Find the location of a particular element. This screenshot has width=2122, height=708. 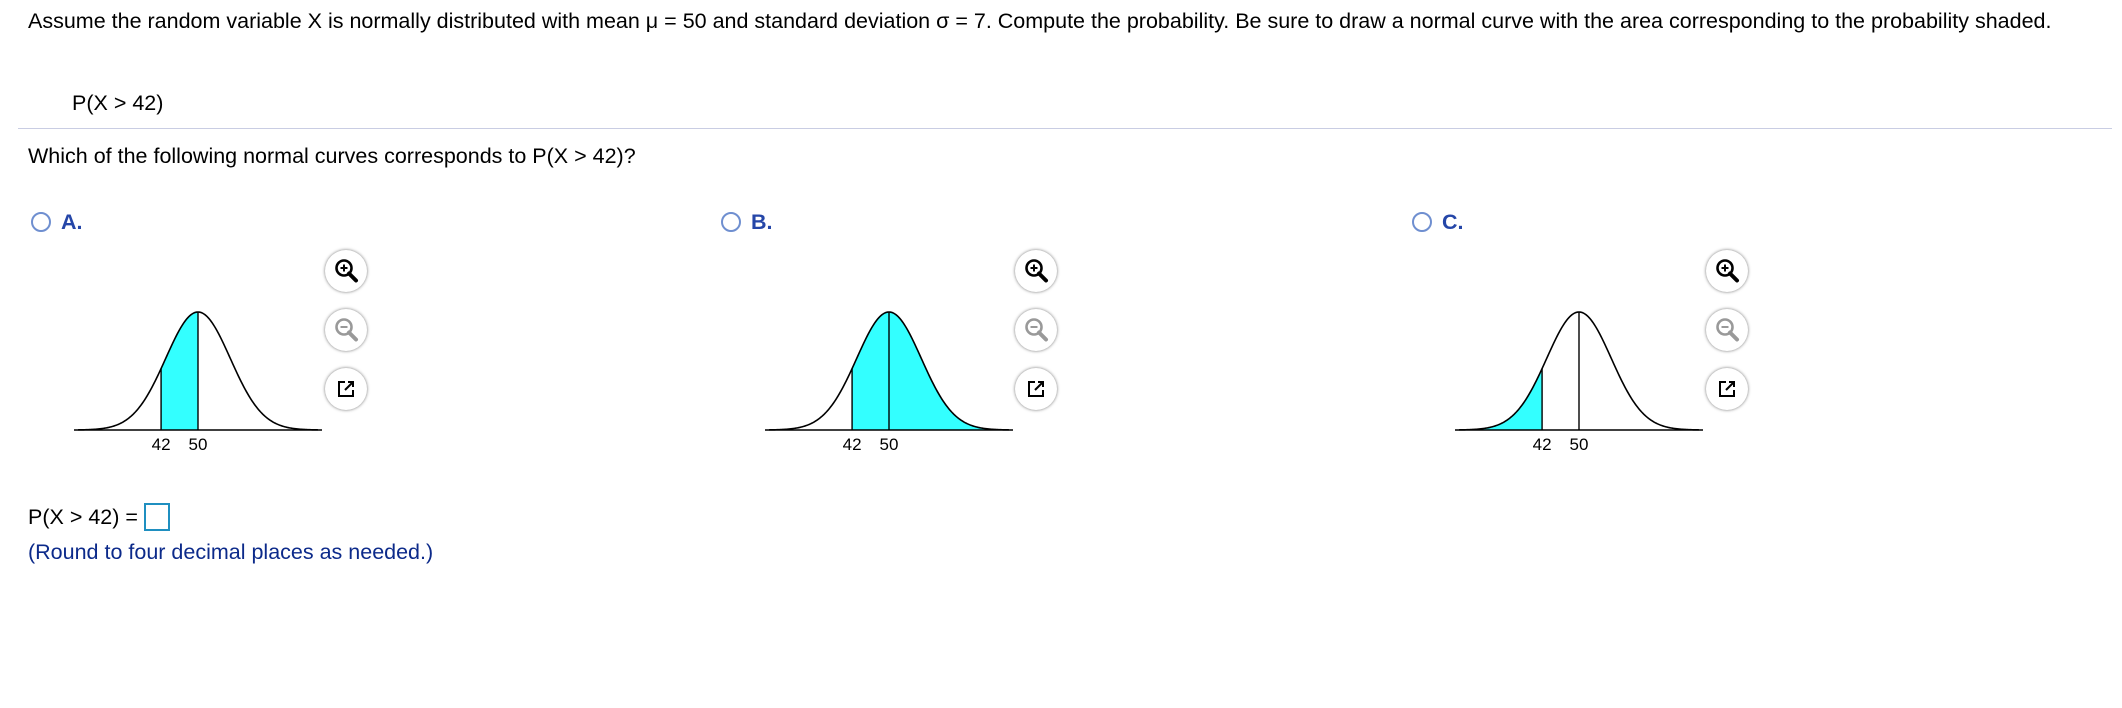

option-c-shaded-area is located at coordinates (1501, 399).